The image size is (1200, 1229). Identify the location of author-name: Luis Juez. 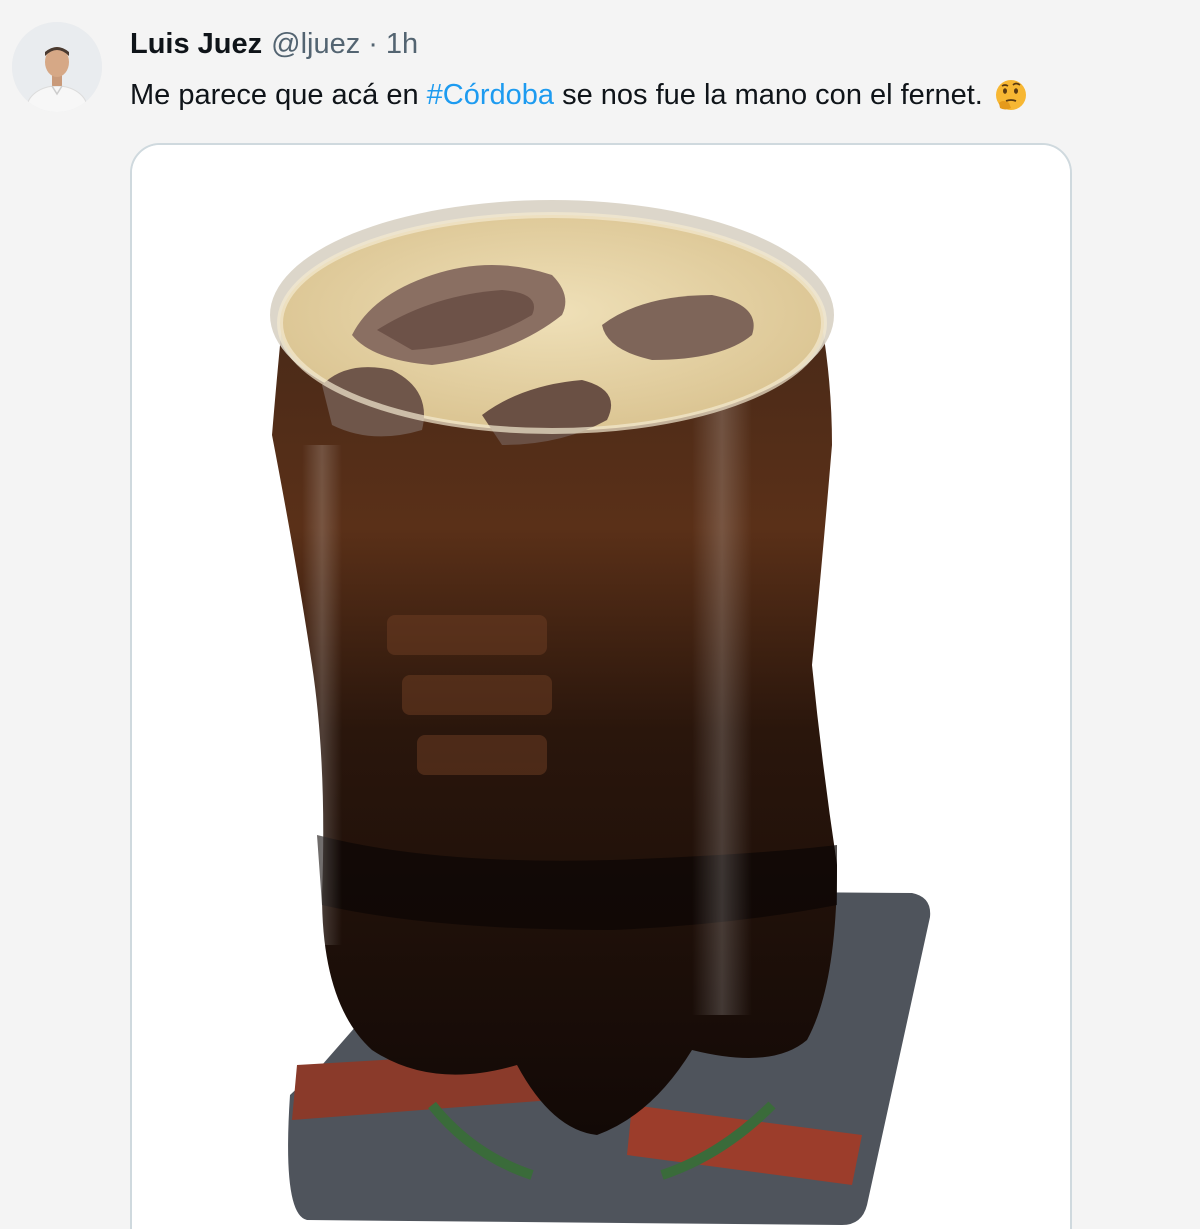
(196, 44).